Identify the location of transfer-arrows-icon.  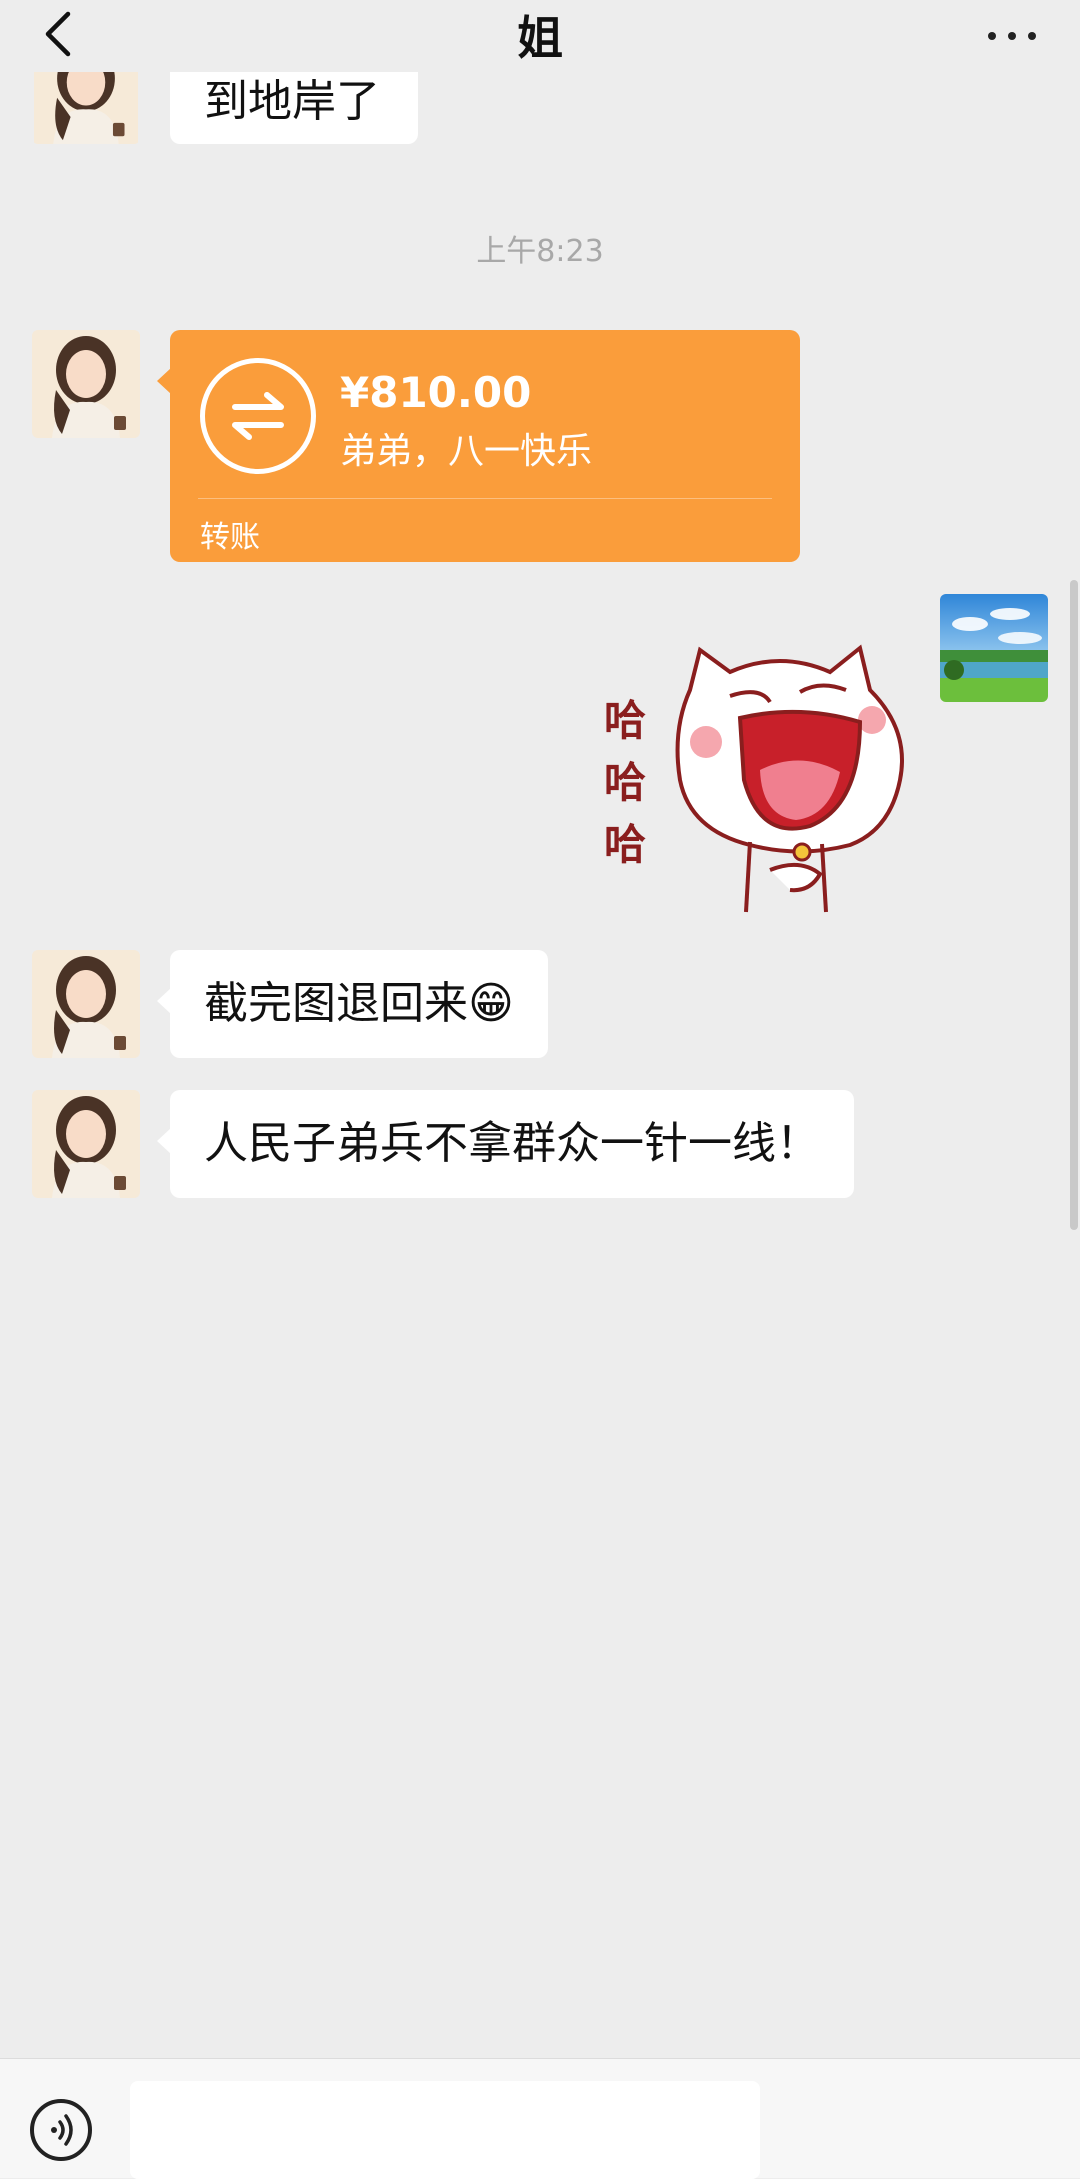
(258, 416).